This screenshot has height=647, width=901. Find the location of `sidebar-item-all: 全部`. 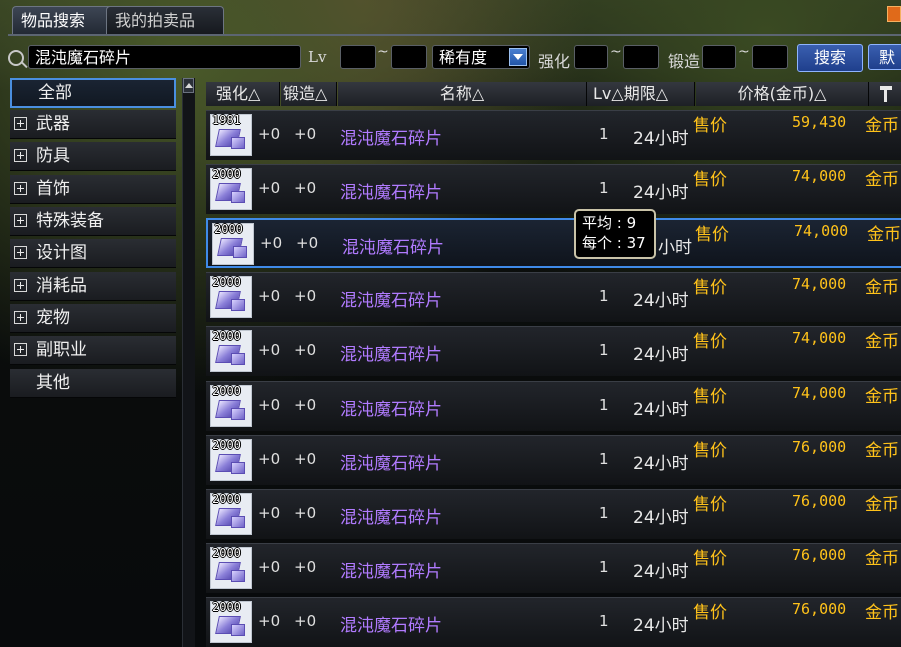

sidebar-item-all: 全部 is located at coordinates (93, 93).